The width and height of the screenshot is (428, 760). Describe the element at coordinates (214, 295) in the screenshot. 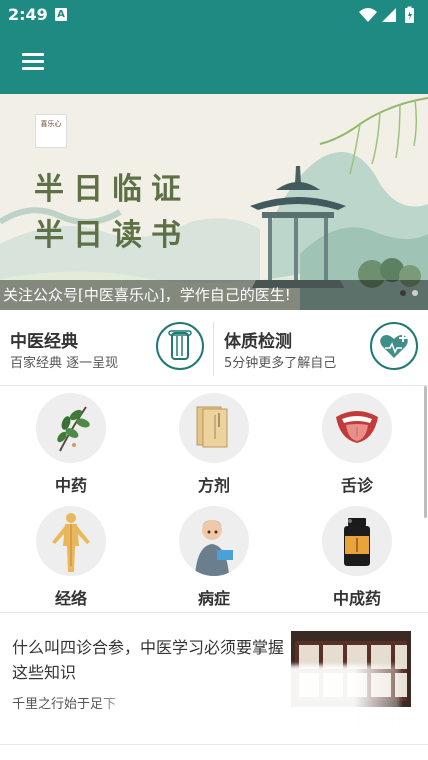

I see `banner-caption: 关注公众号[中医喜乐心]，学作自己的医生!` at that location.